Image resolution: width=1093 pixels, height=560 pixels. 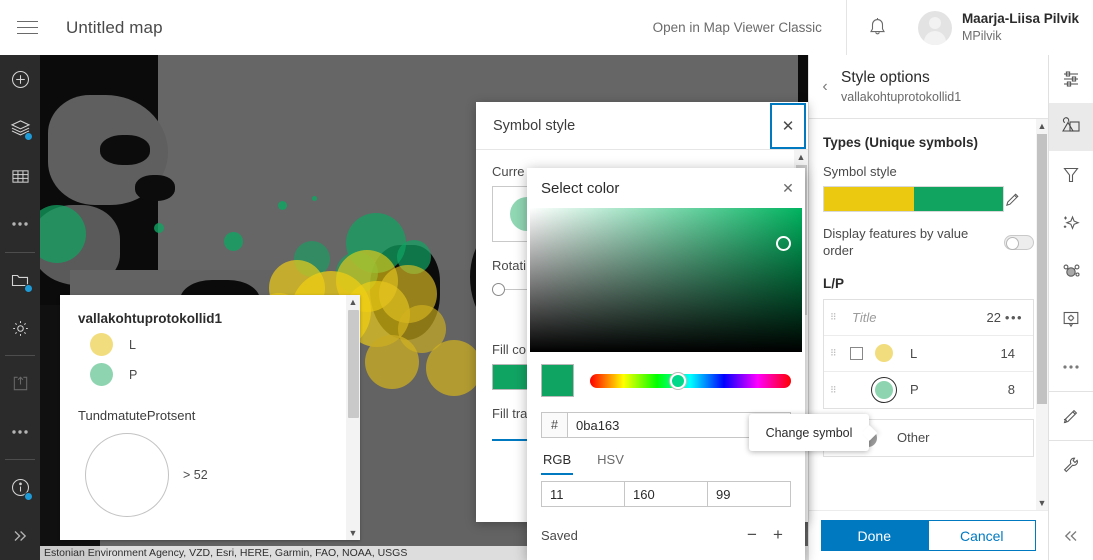 I want to click on rgb-b-input, so click(x=749, y=494).